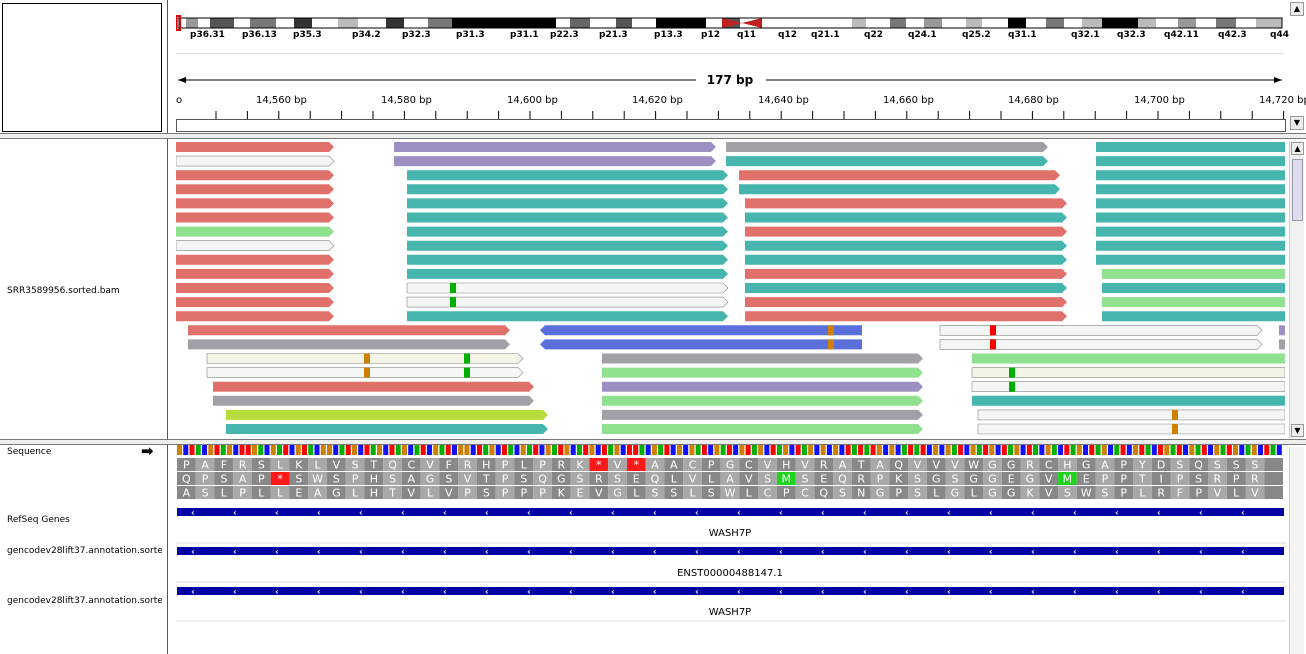 Image resolution: width=1306 pixels, height=654 pixels. Describe the element at coordinates (29, 452) in the screenshot. I see `sequence-track-label: Sequence` at that location.